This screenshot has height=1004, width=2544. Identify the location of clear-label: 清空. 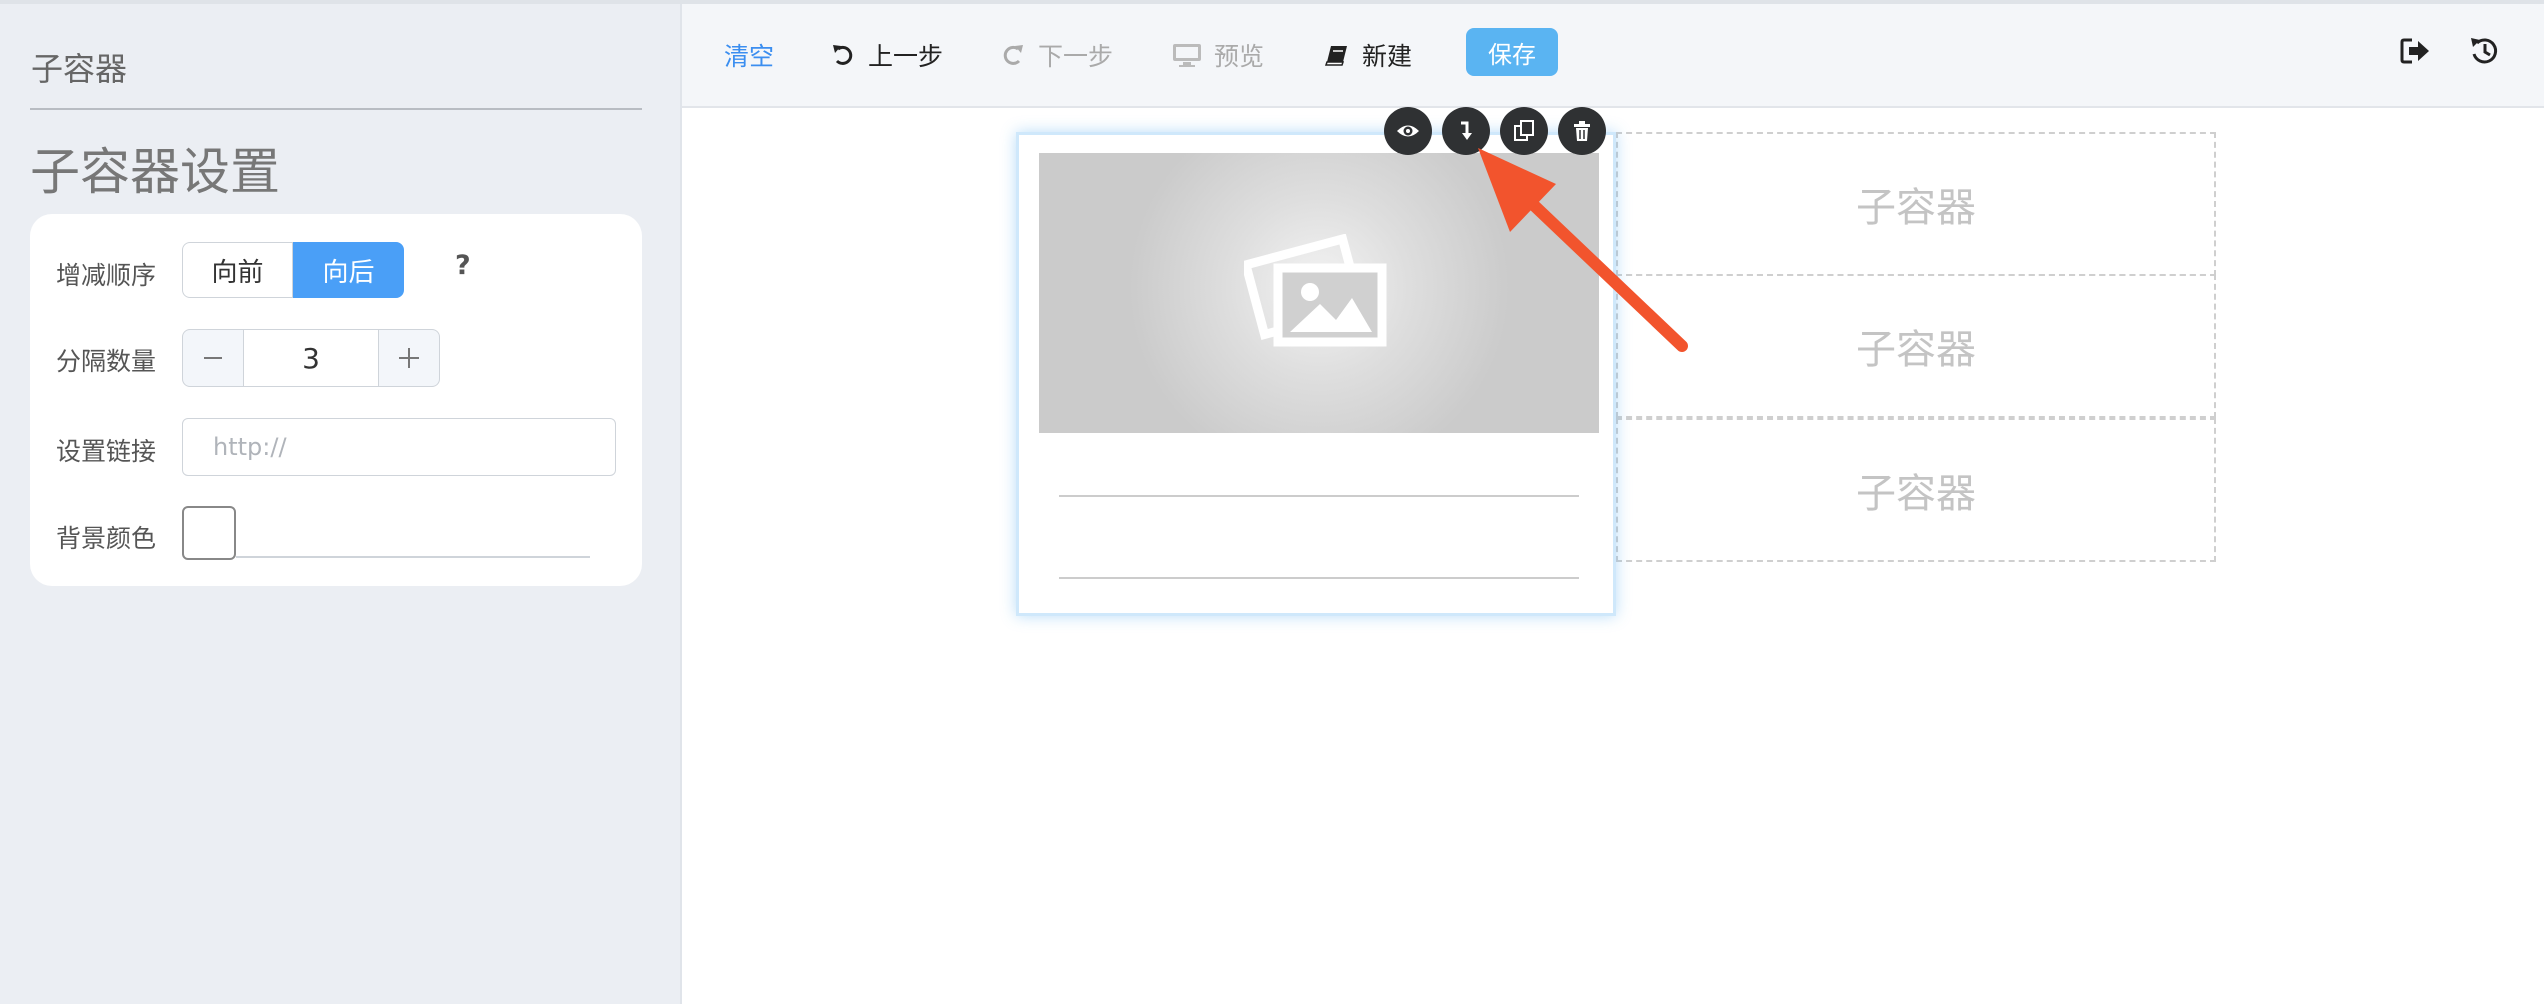
(749, 56).